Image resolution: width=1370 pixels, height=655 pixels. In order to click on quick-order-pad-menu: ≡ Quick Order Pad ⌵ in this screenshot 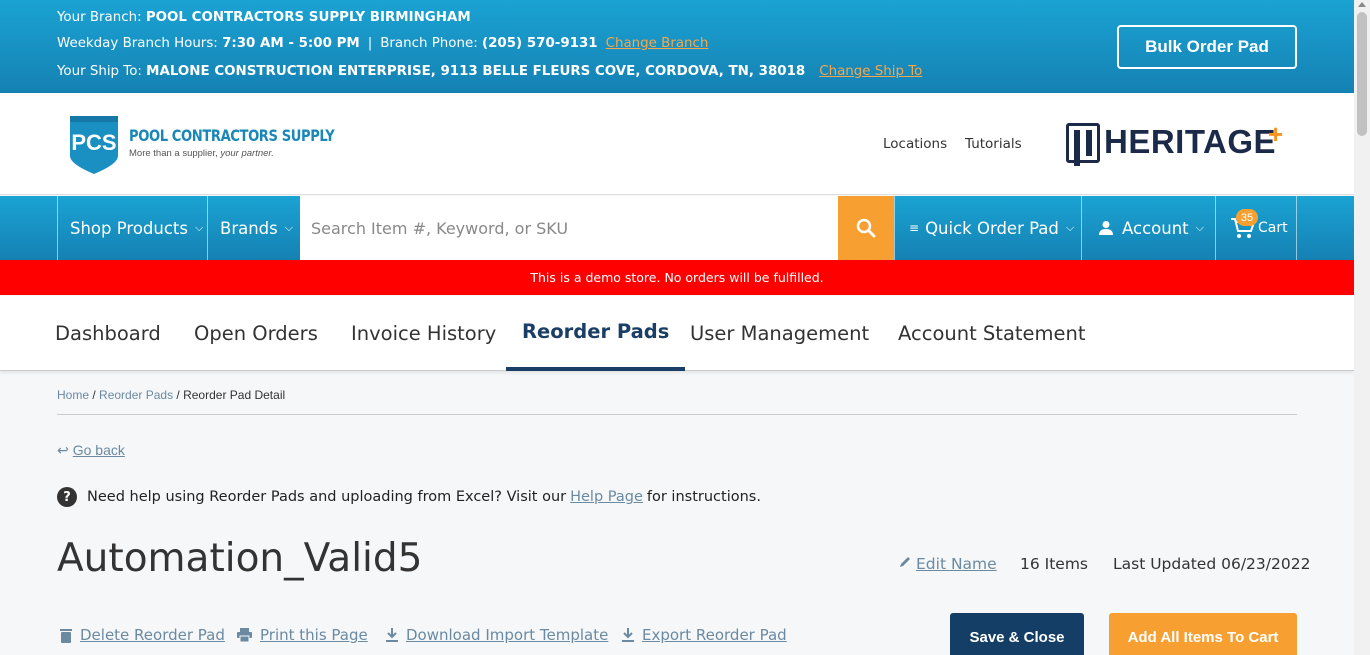, I will do `click(987, 228)`.